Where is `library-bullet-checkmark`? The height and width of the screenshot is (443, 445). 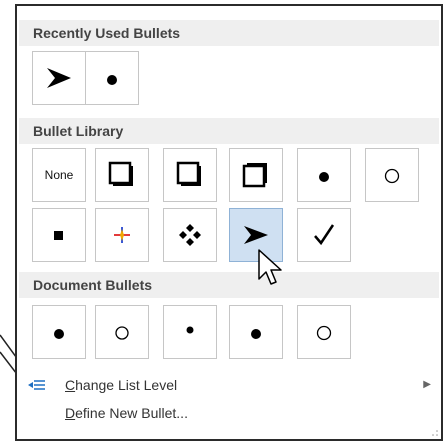 library-bullet-checkmark is located at coordinates (324, 235).